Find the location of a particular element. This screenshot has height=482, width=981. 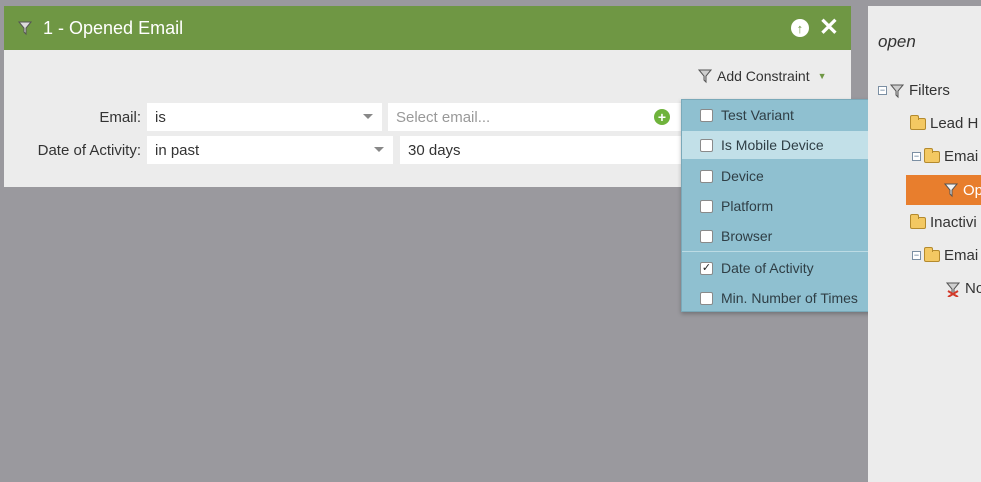

close-filter-button: ✕ is located at coordinates (829, 28).